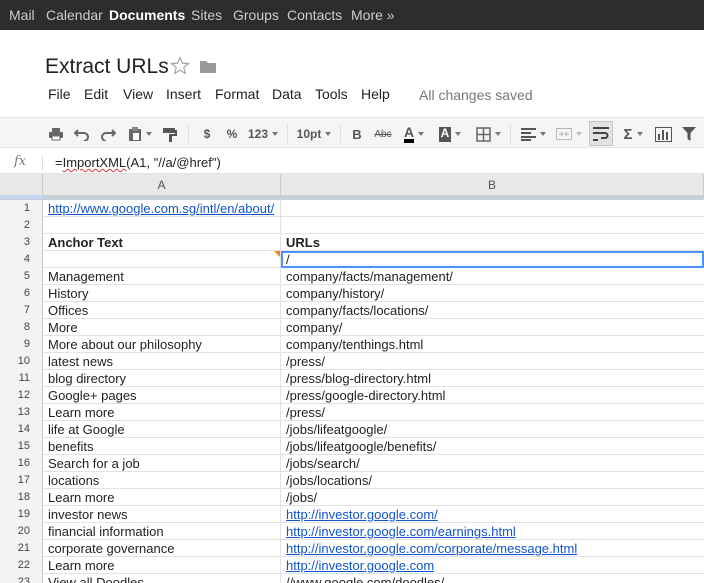 The width and height of the screenshot is (704, 583). What do you see at coordinates (21, 310) in the screenshot?
I see `row-header: 7` at bounding box center [21, 310].